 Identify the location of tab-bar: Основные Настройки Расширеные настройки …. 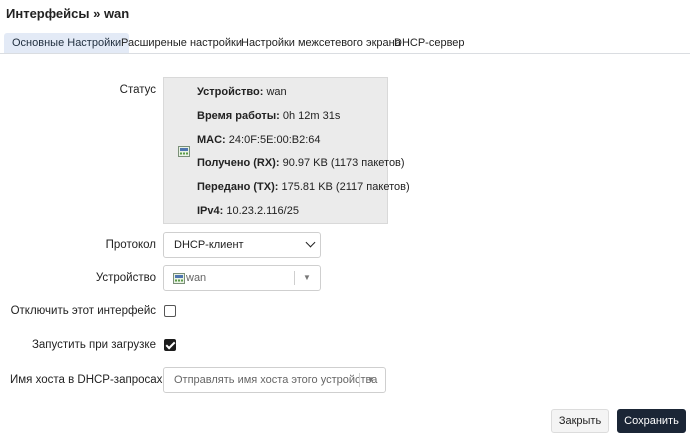
(345, 42).